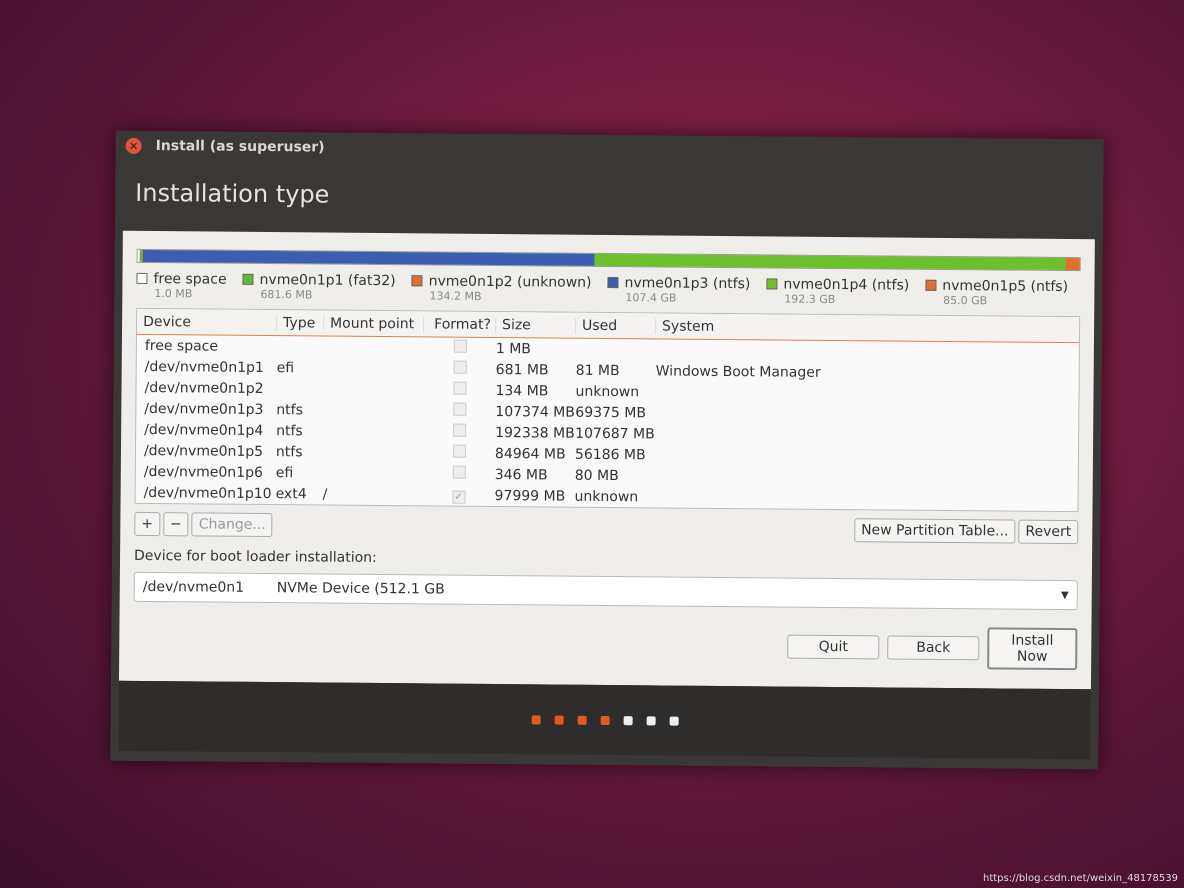  What do you see at coordinates (203, 451) in the screenshot?
I see `cell-device: /dev/nvme0n1p5` at bounding box center [203, 451].